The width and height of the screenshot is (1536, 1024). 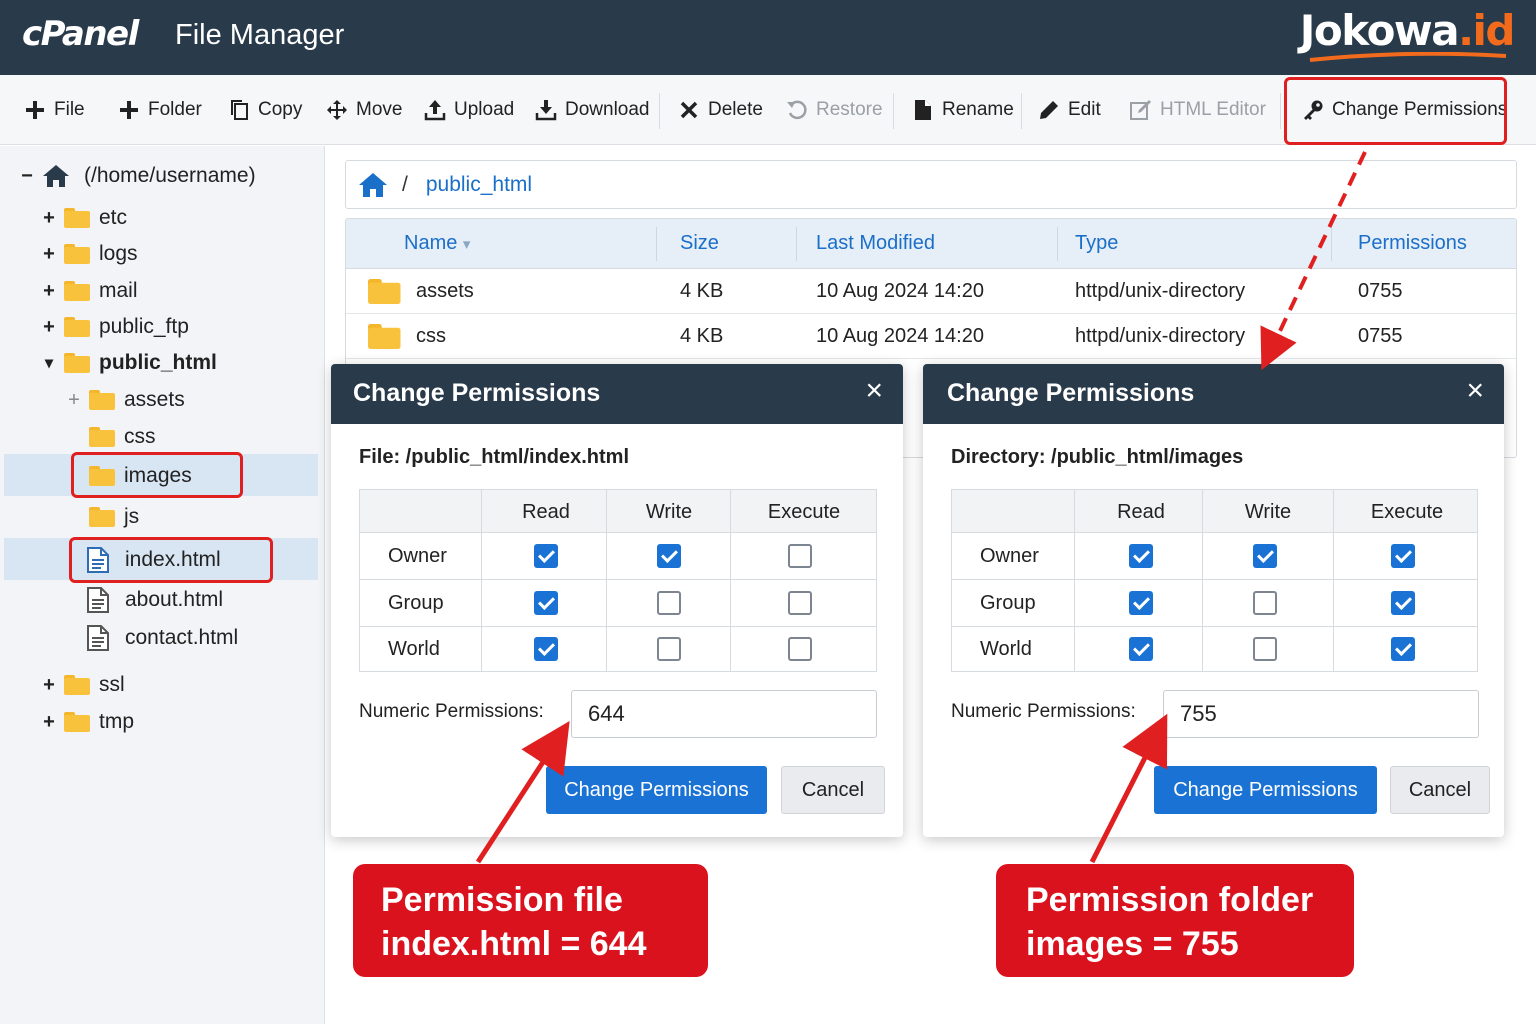 I want to click on numeric-permissions-input: 755, so click(x=1321, y=714).